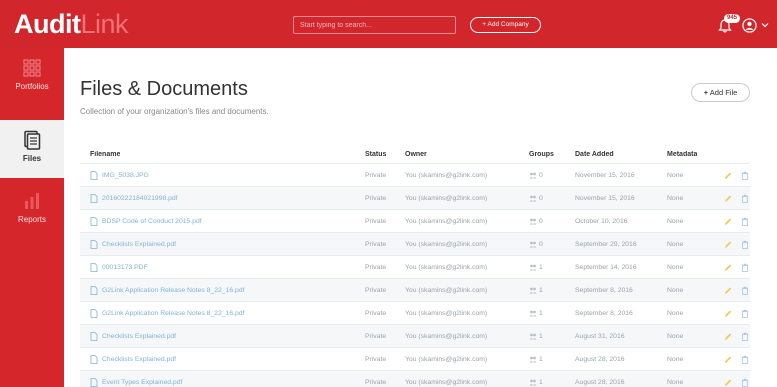 This screenshot has height=387, width=777. I want to click on sidebar-label-reports: Reports, so click(31, 219).